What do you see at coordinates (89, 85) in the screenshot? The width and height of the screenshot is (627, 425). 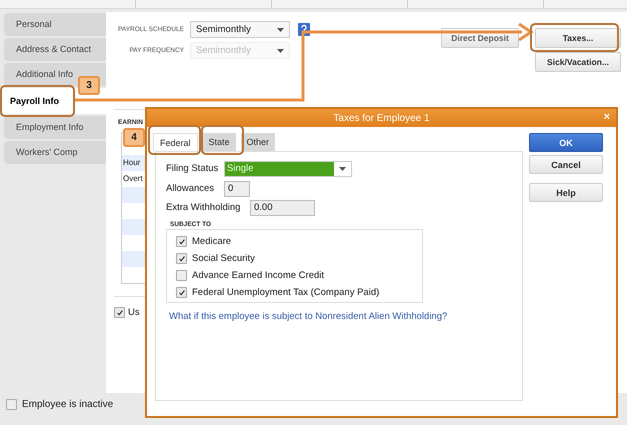 I see `step-badge: 3` at bounding box center [89, 85].